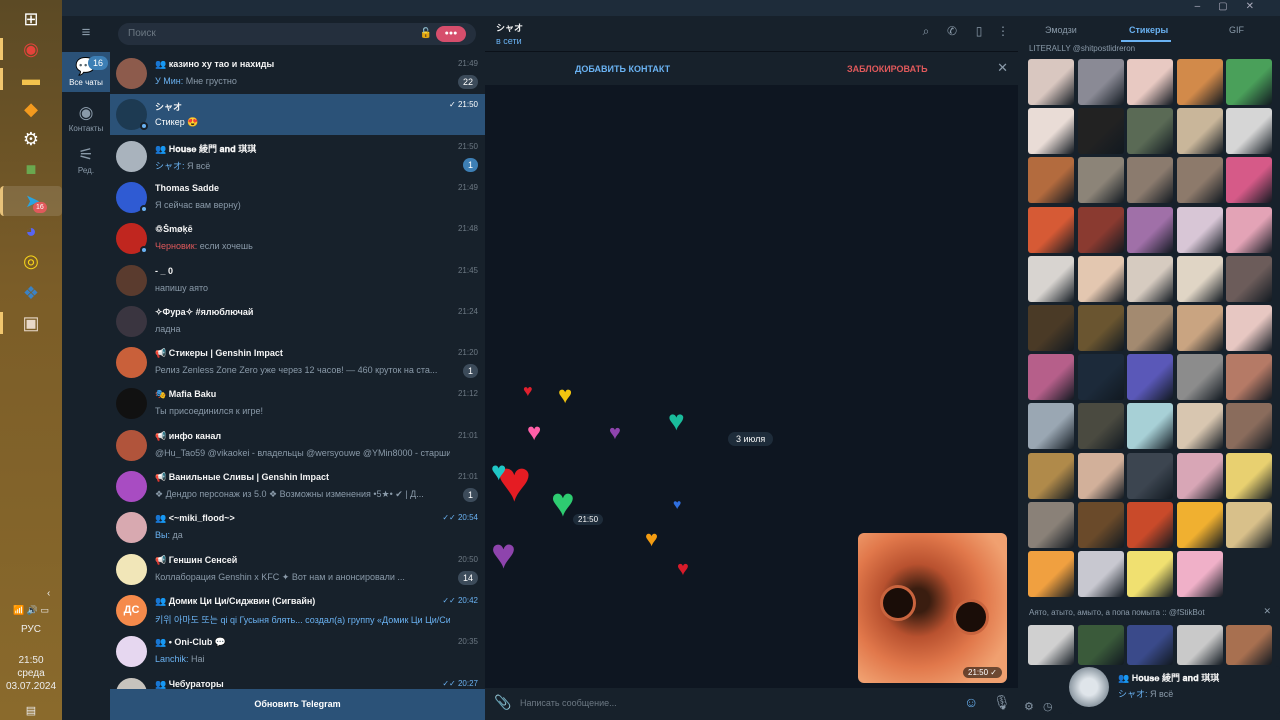 This screenshot has width=1280, height=720. What do you see at coordinates (297, 115) in the screenshot?
I see `chat-row: シャオ ✓ 21:50 Стикер 😍` at bounding box center [297, 115].